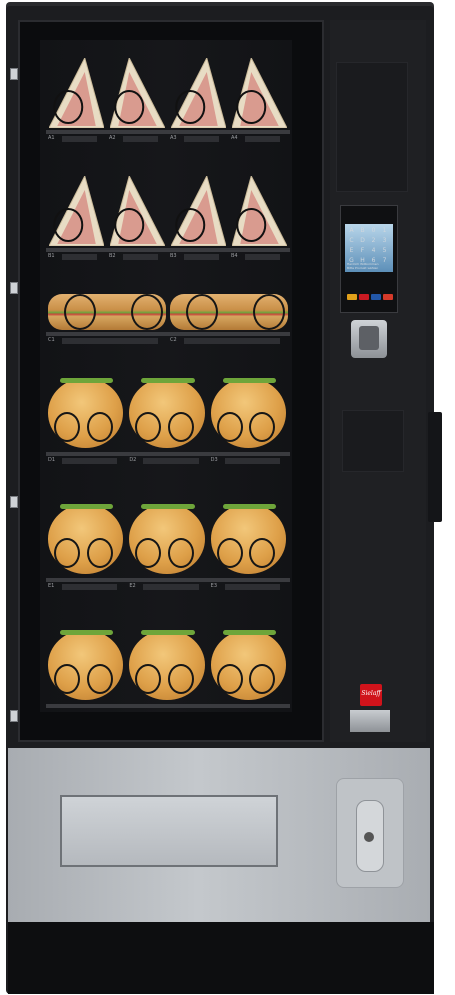  What do you see at coordinates (372, 127) in the screenshot?
I see `upper-panel` at bounding box center [372, 127].